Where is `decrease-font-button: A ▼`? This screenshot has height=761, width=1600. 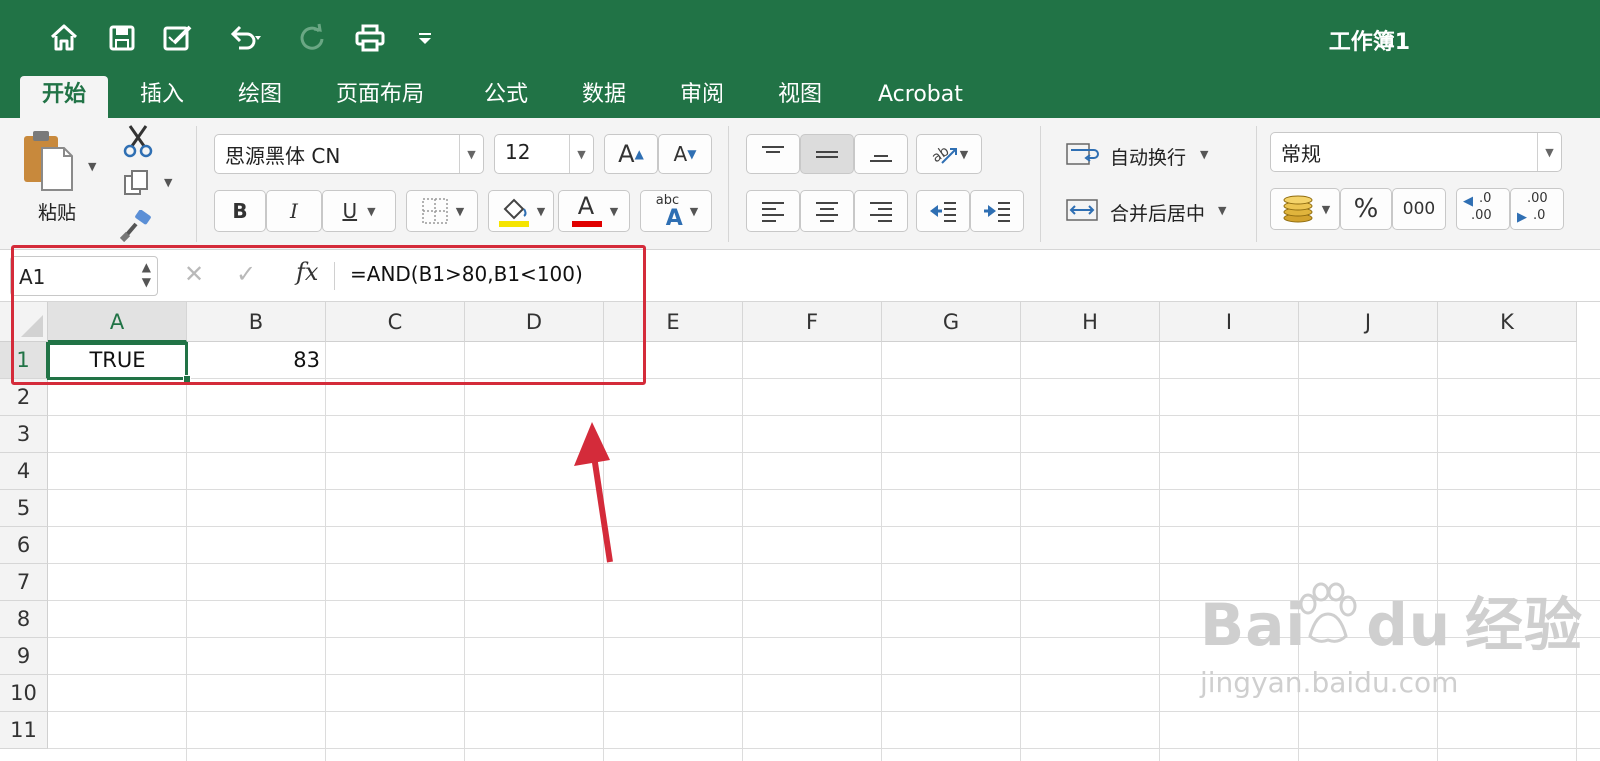
decrease-font-button: A ▼ is located at coordinates (685, 154).